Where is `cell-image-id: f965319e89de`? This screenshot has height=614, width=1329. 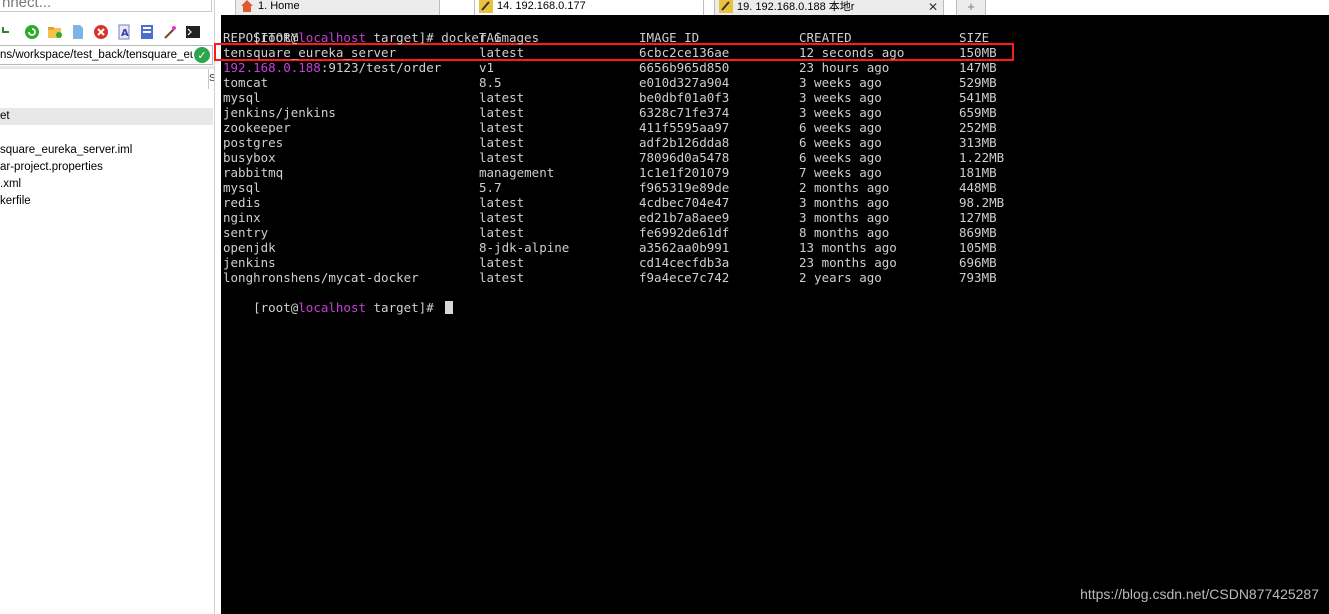
cell-image-id: f965319e89de is located at coordinates (684, 187).